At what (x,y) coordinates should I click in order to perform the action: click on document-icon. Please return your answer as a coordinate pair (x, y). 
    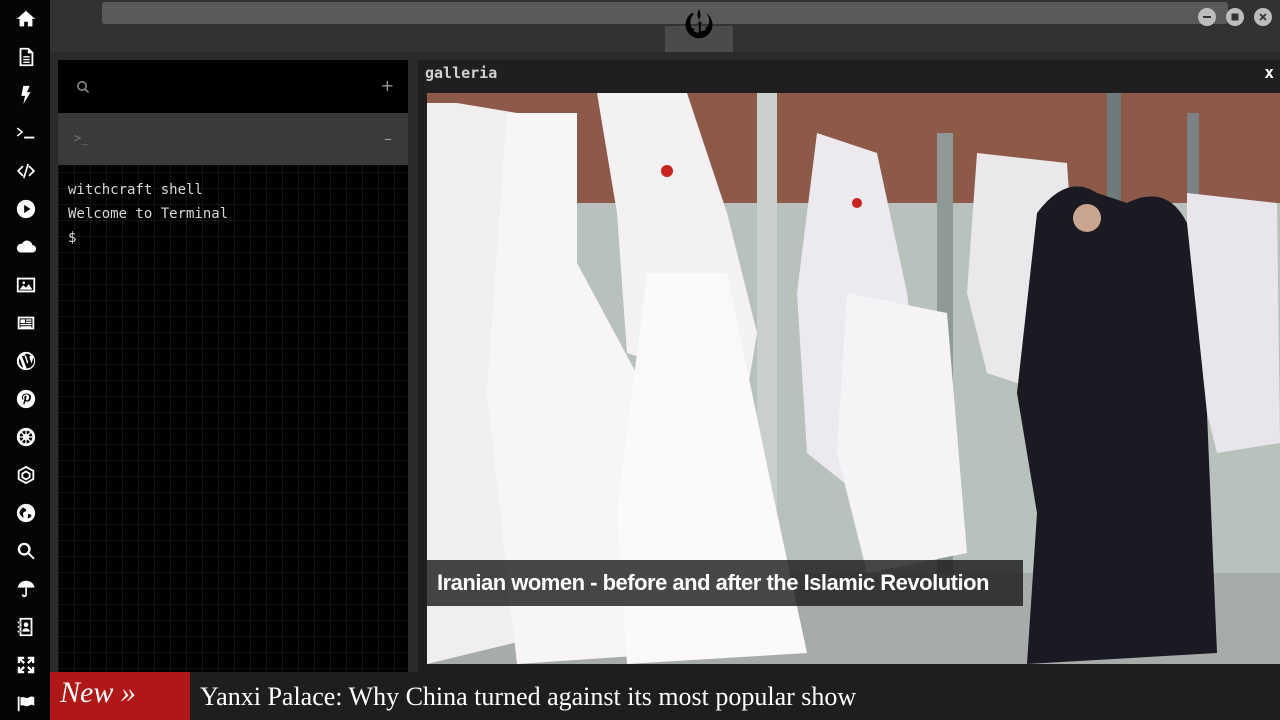
    Looking at the image, I should click on (26, 57).